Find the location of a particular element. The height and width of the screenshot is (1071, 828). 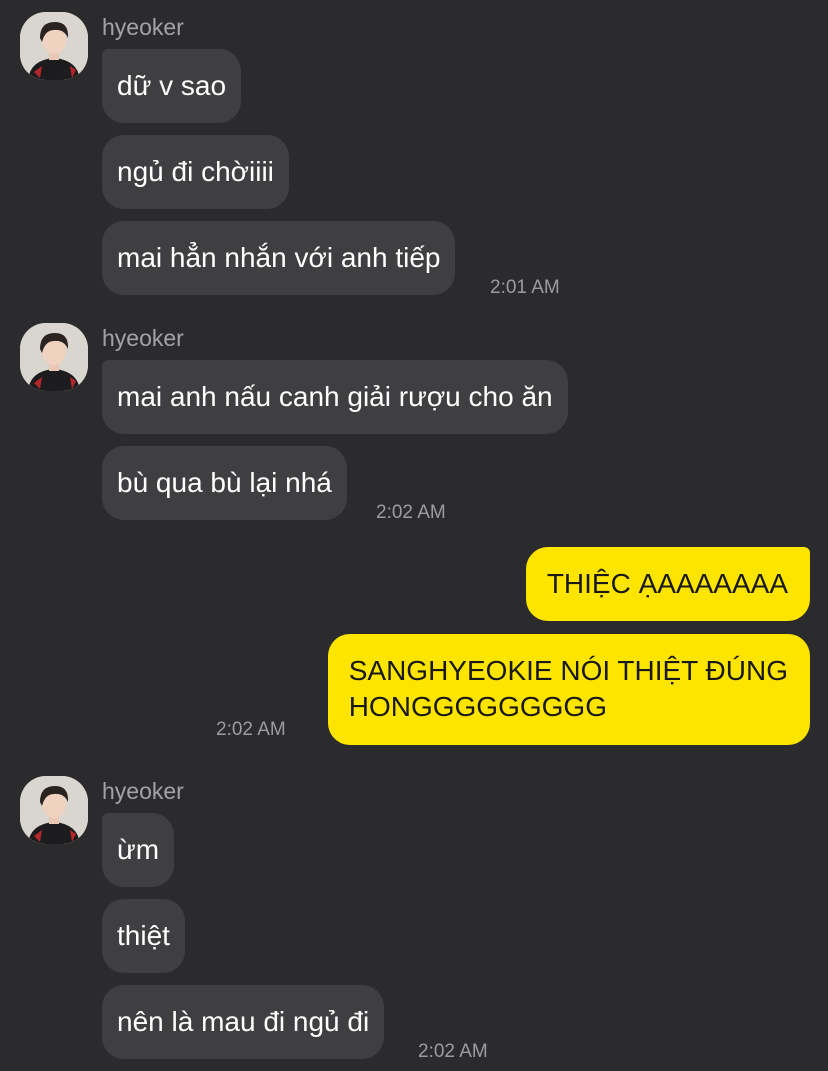

message-bubble: ừm is located at coordinates (138, 850).